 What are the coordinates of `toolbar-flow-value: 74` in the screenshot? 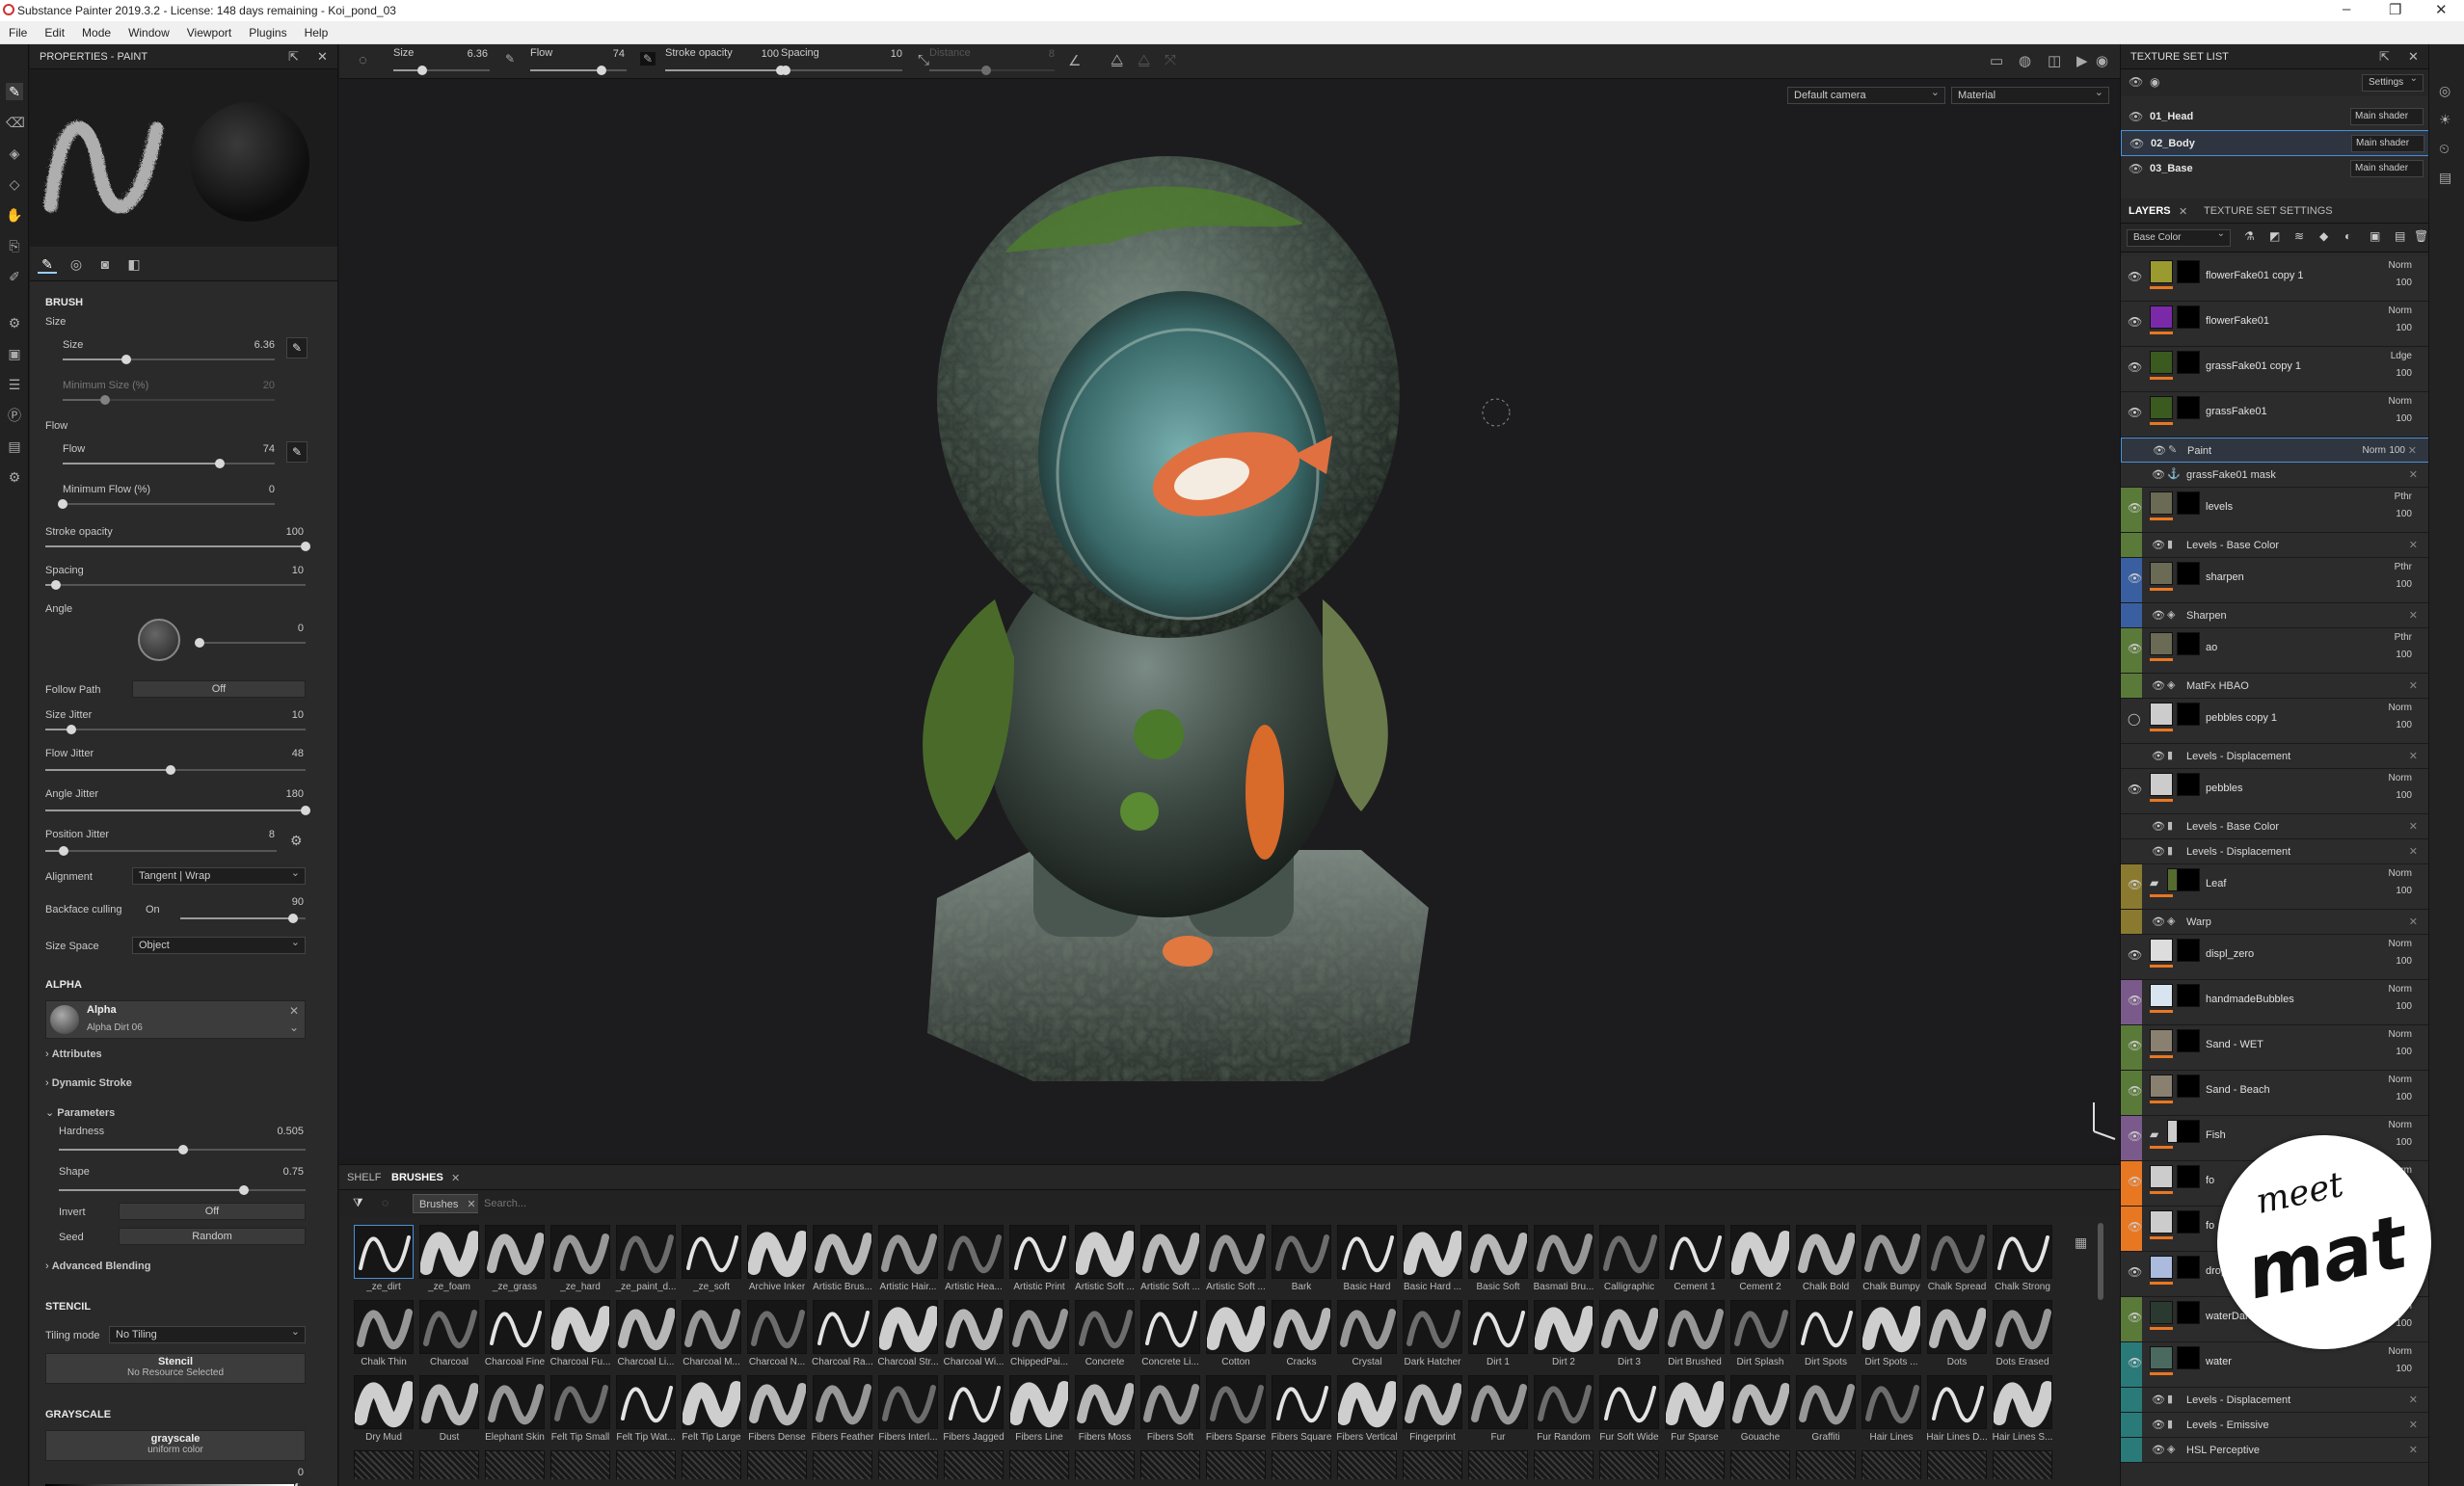 It's located at (610, 54).